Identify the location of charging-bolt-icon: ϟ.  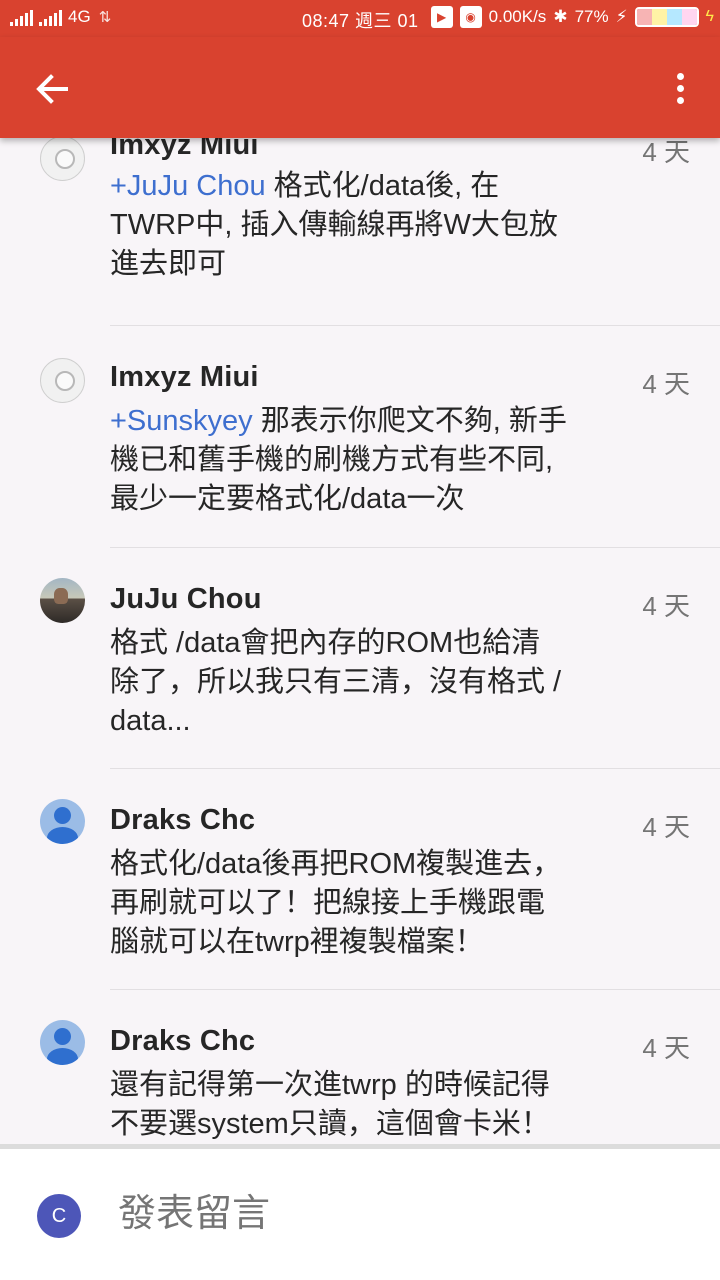
(709, 16).